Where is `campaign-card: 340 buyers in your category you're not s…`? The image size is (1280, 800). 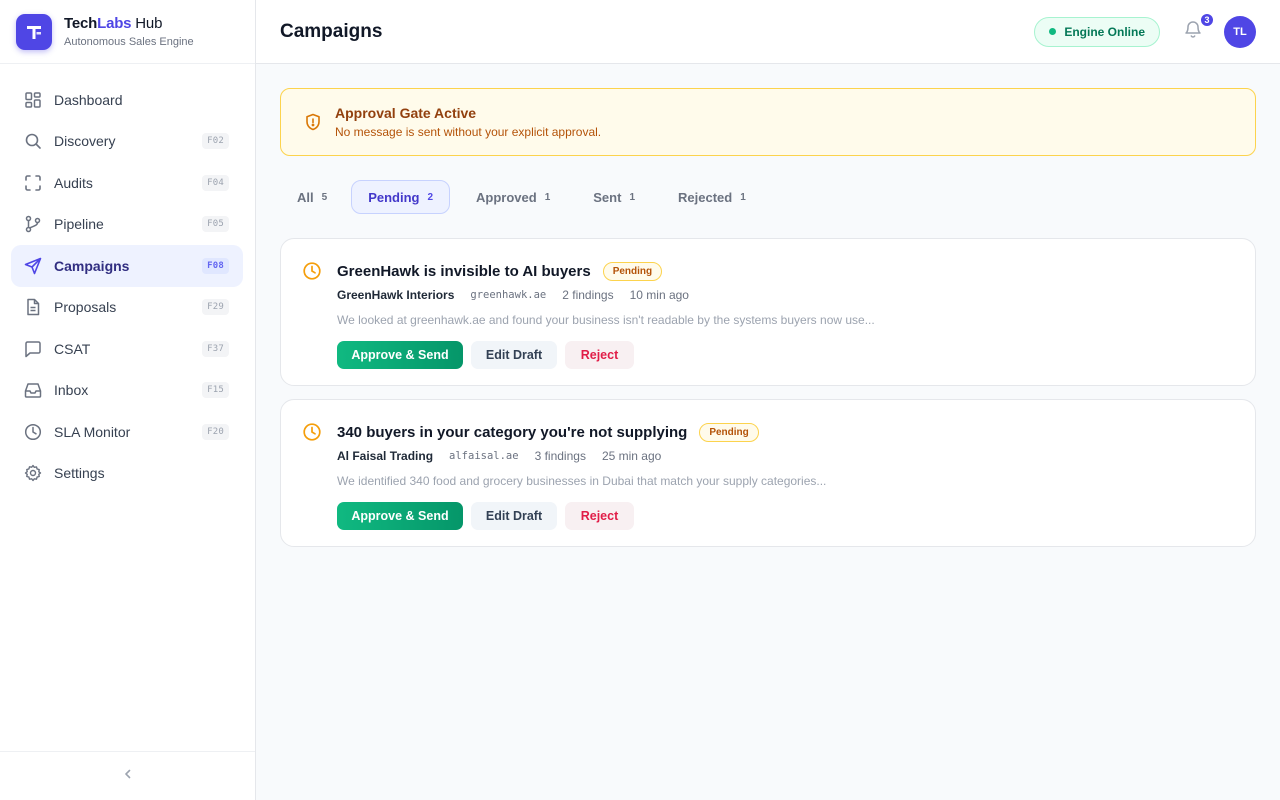
campaign-card: 340 buyers in your category you're not s… is located at coordinates (768, 473).